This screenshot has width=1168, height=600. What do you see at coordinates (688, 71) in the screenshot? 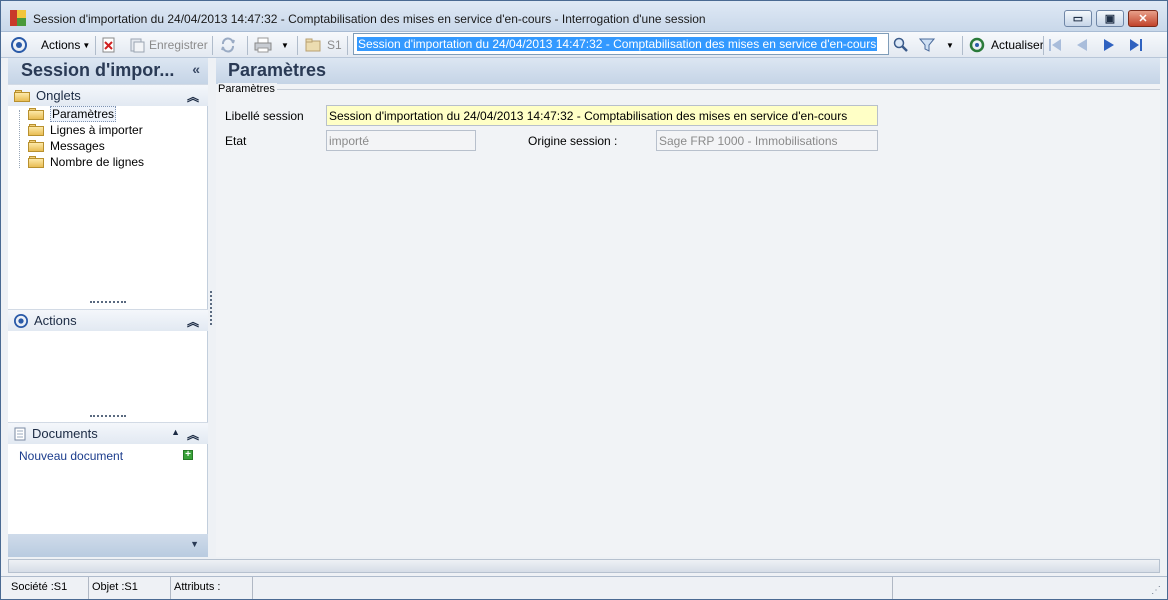
I see `page-header: Paramètres` at bounding box center [688, 71].